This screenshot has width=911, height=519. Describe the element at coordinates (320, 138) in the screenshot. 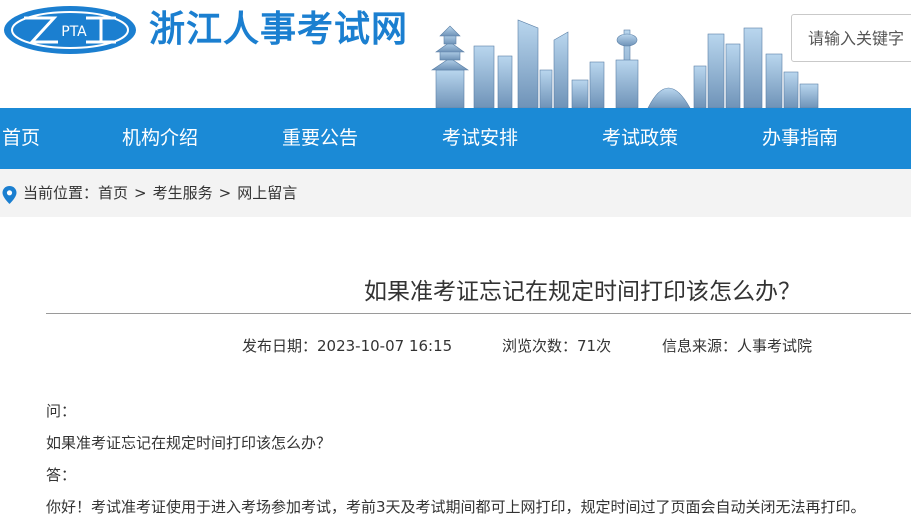

I see `nav-item-announcements: 重要公告` at that location.